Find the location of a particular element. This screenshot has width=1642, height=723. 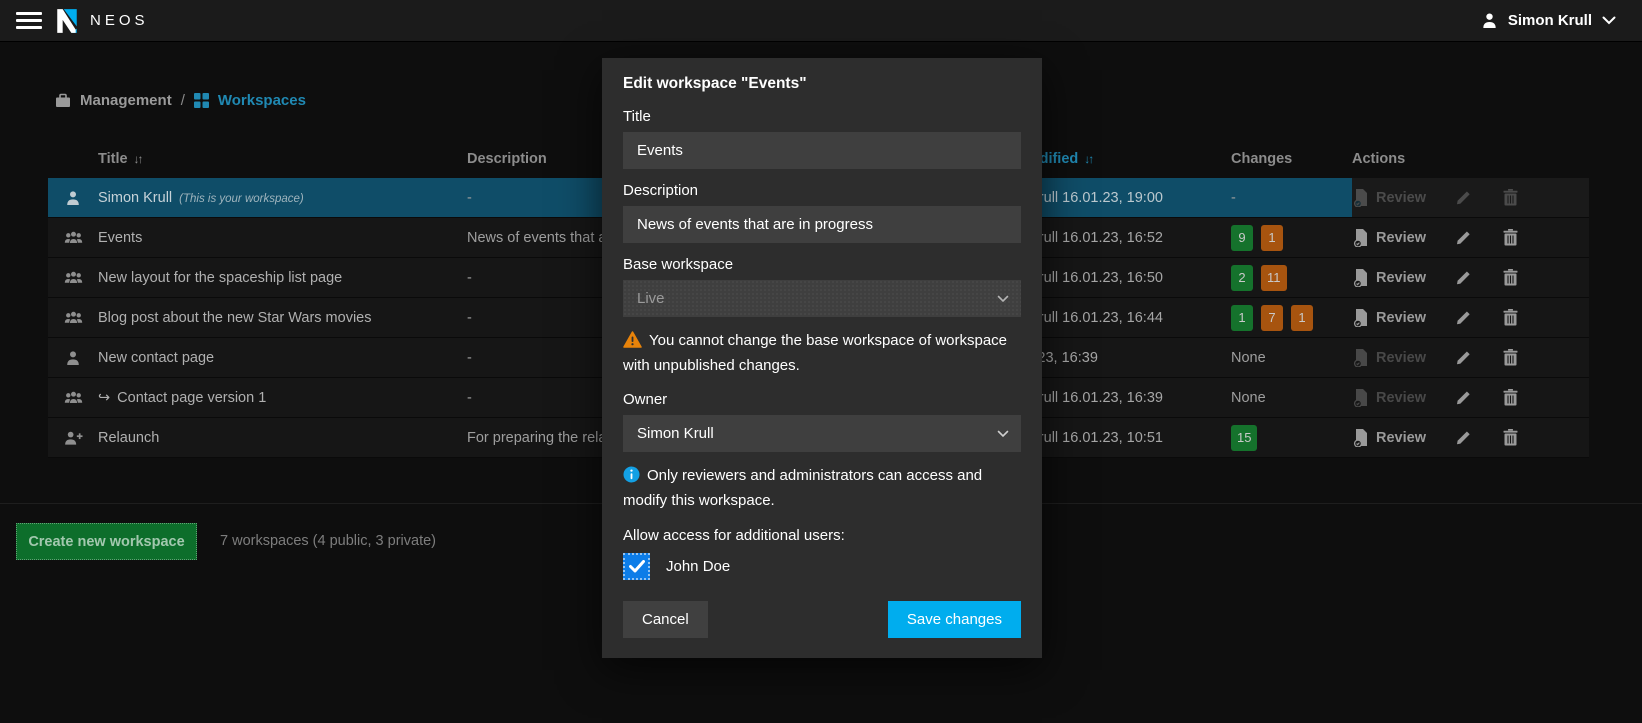

brand-name: NEOS is located at coordinates (119, 20).